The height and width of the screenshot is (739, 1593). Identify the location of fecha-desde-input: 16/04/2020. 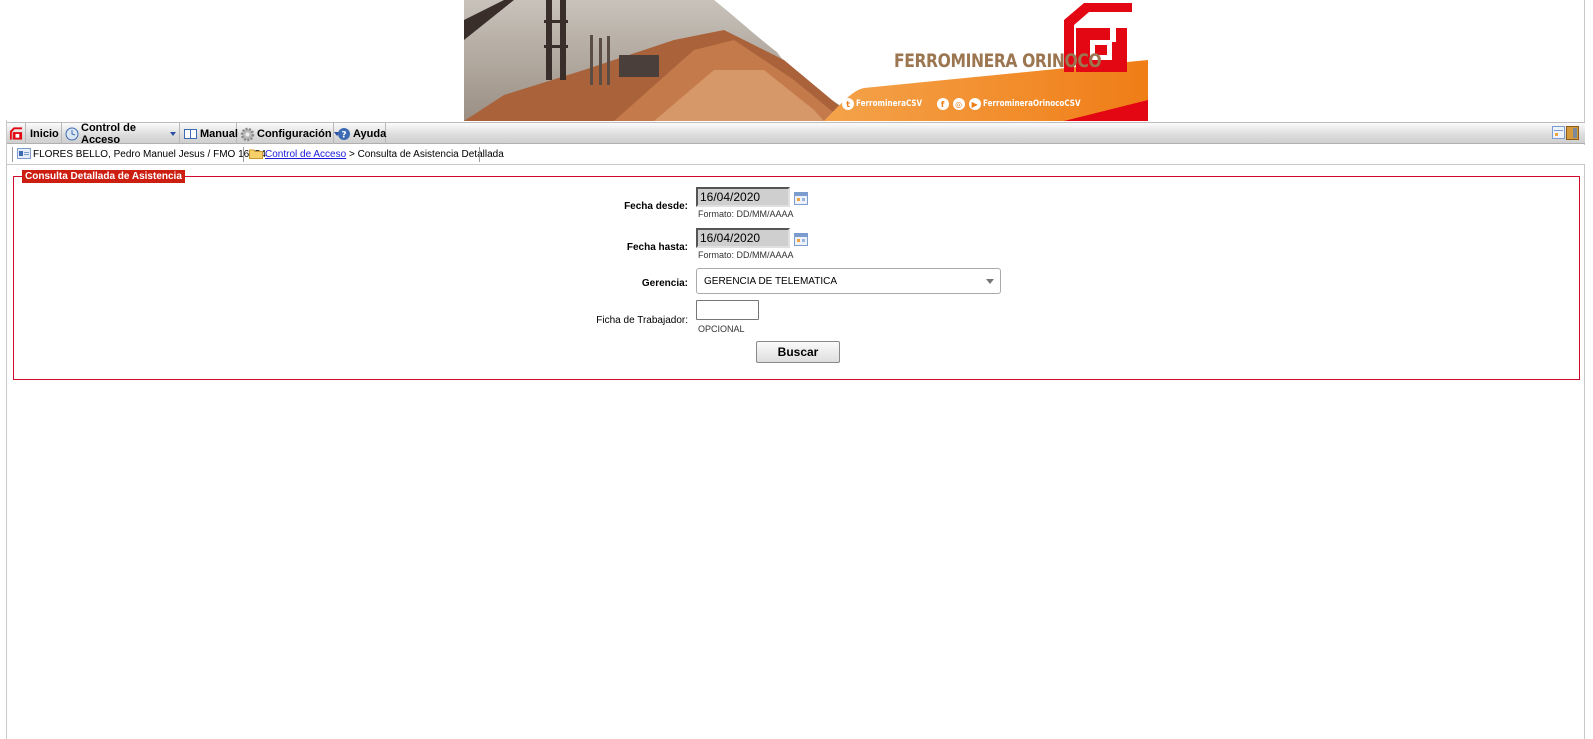
(743, 197).